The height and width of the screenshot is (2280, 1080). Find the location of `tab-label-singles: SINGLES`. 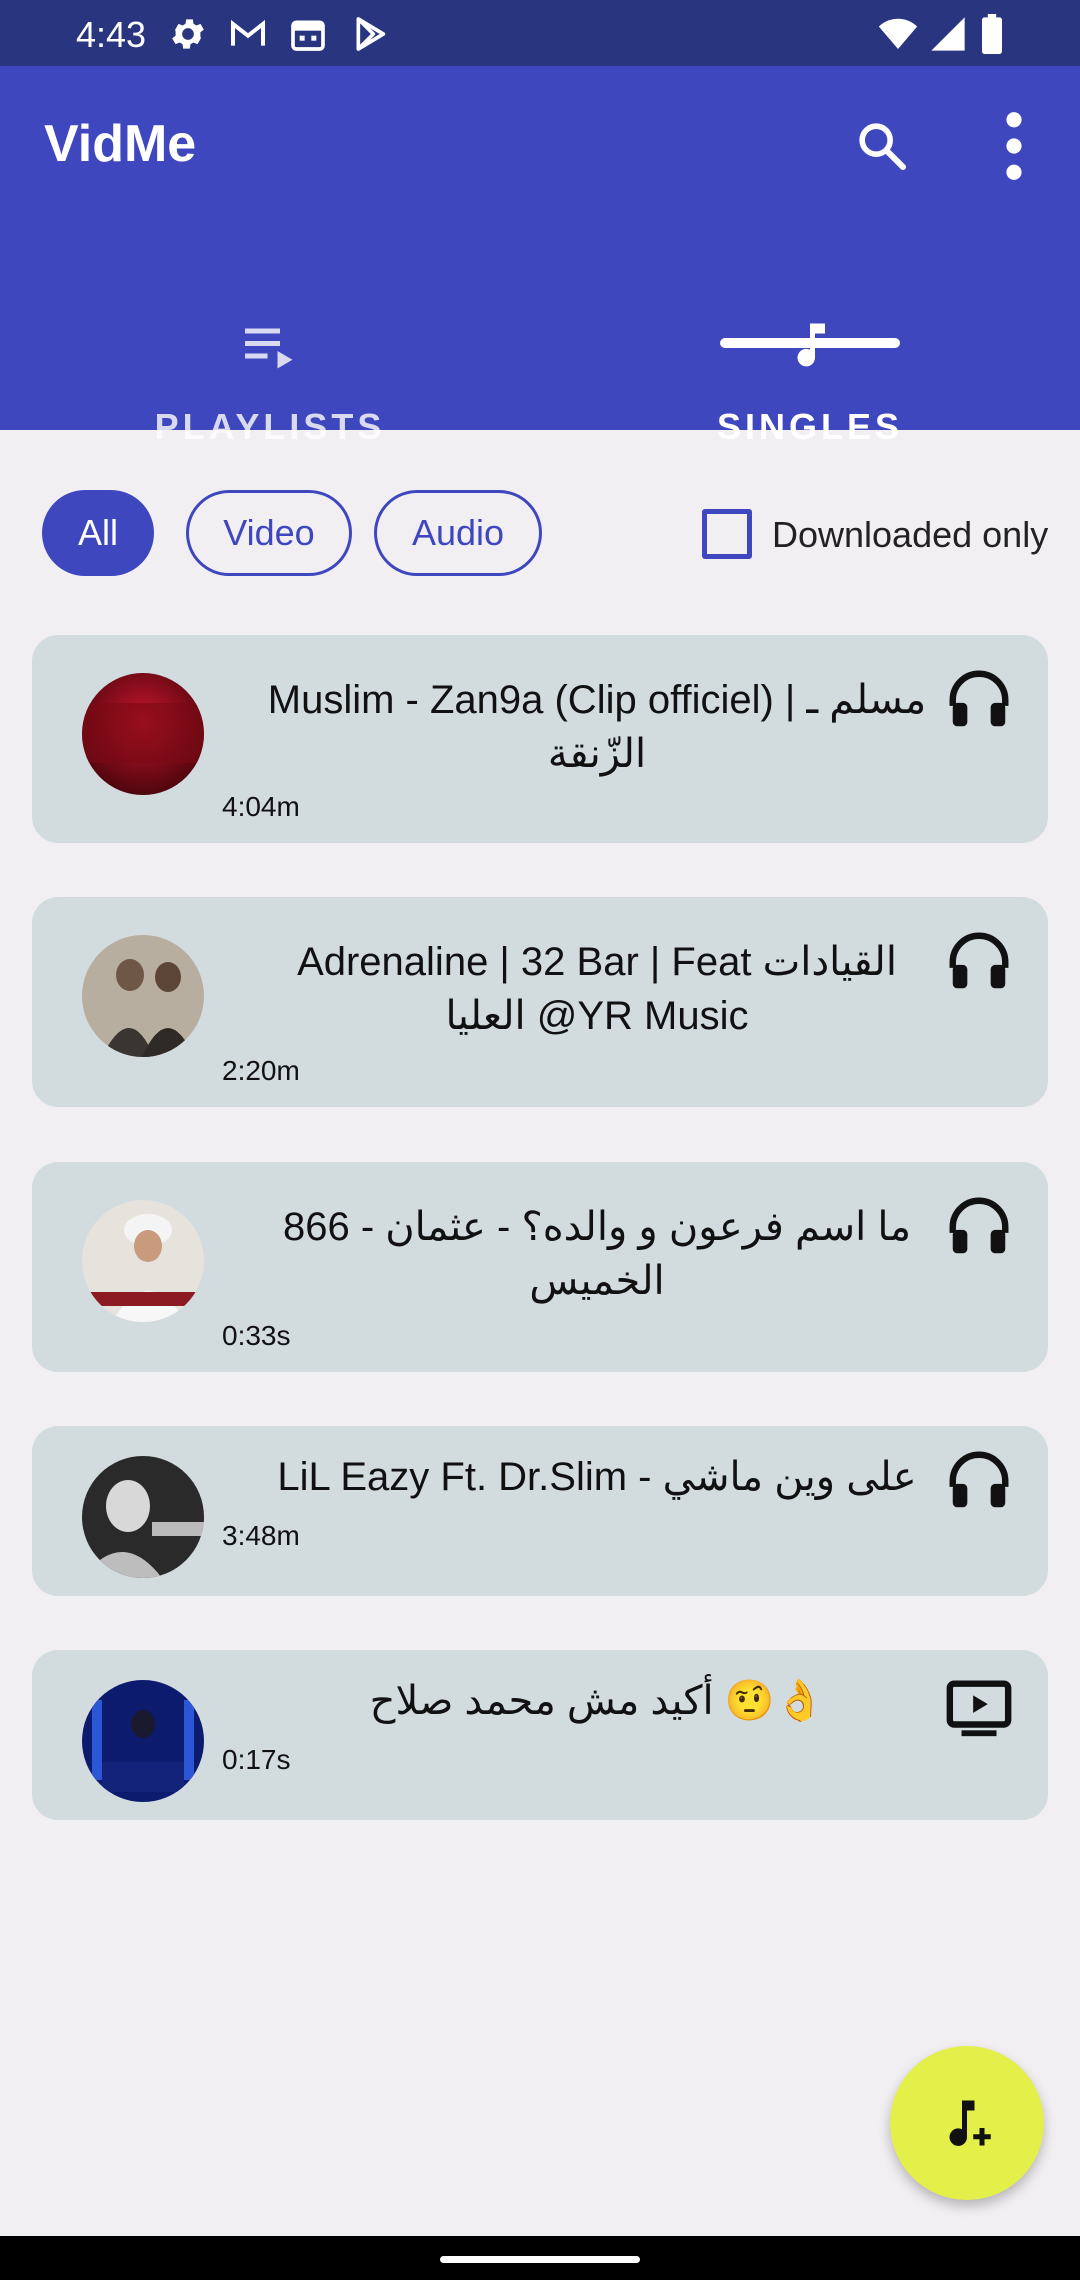

tab-label-singles: SINGLES is located at coordinates (810, 426).